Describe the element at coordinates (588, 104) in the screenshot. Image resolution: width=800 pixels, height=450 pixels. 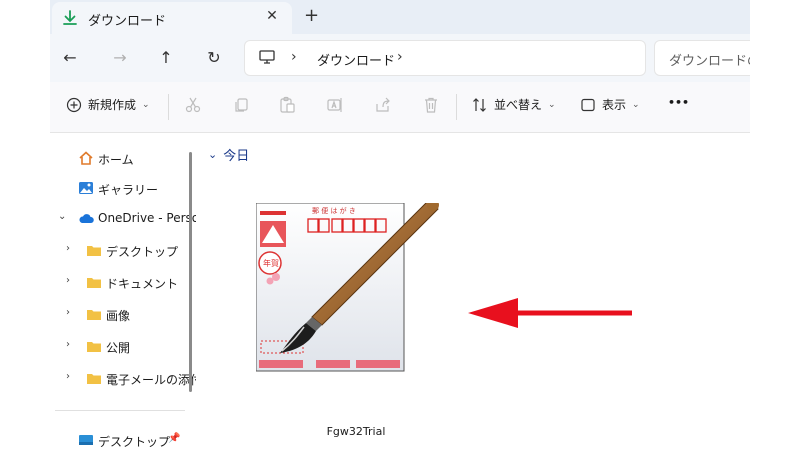
I see `view-icon` at that location.